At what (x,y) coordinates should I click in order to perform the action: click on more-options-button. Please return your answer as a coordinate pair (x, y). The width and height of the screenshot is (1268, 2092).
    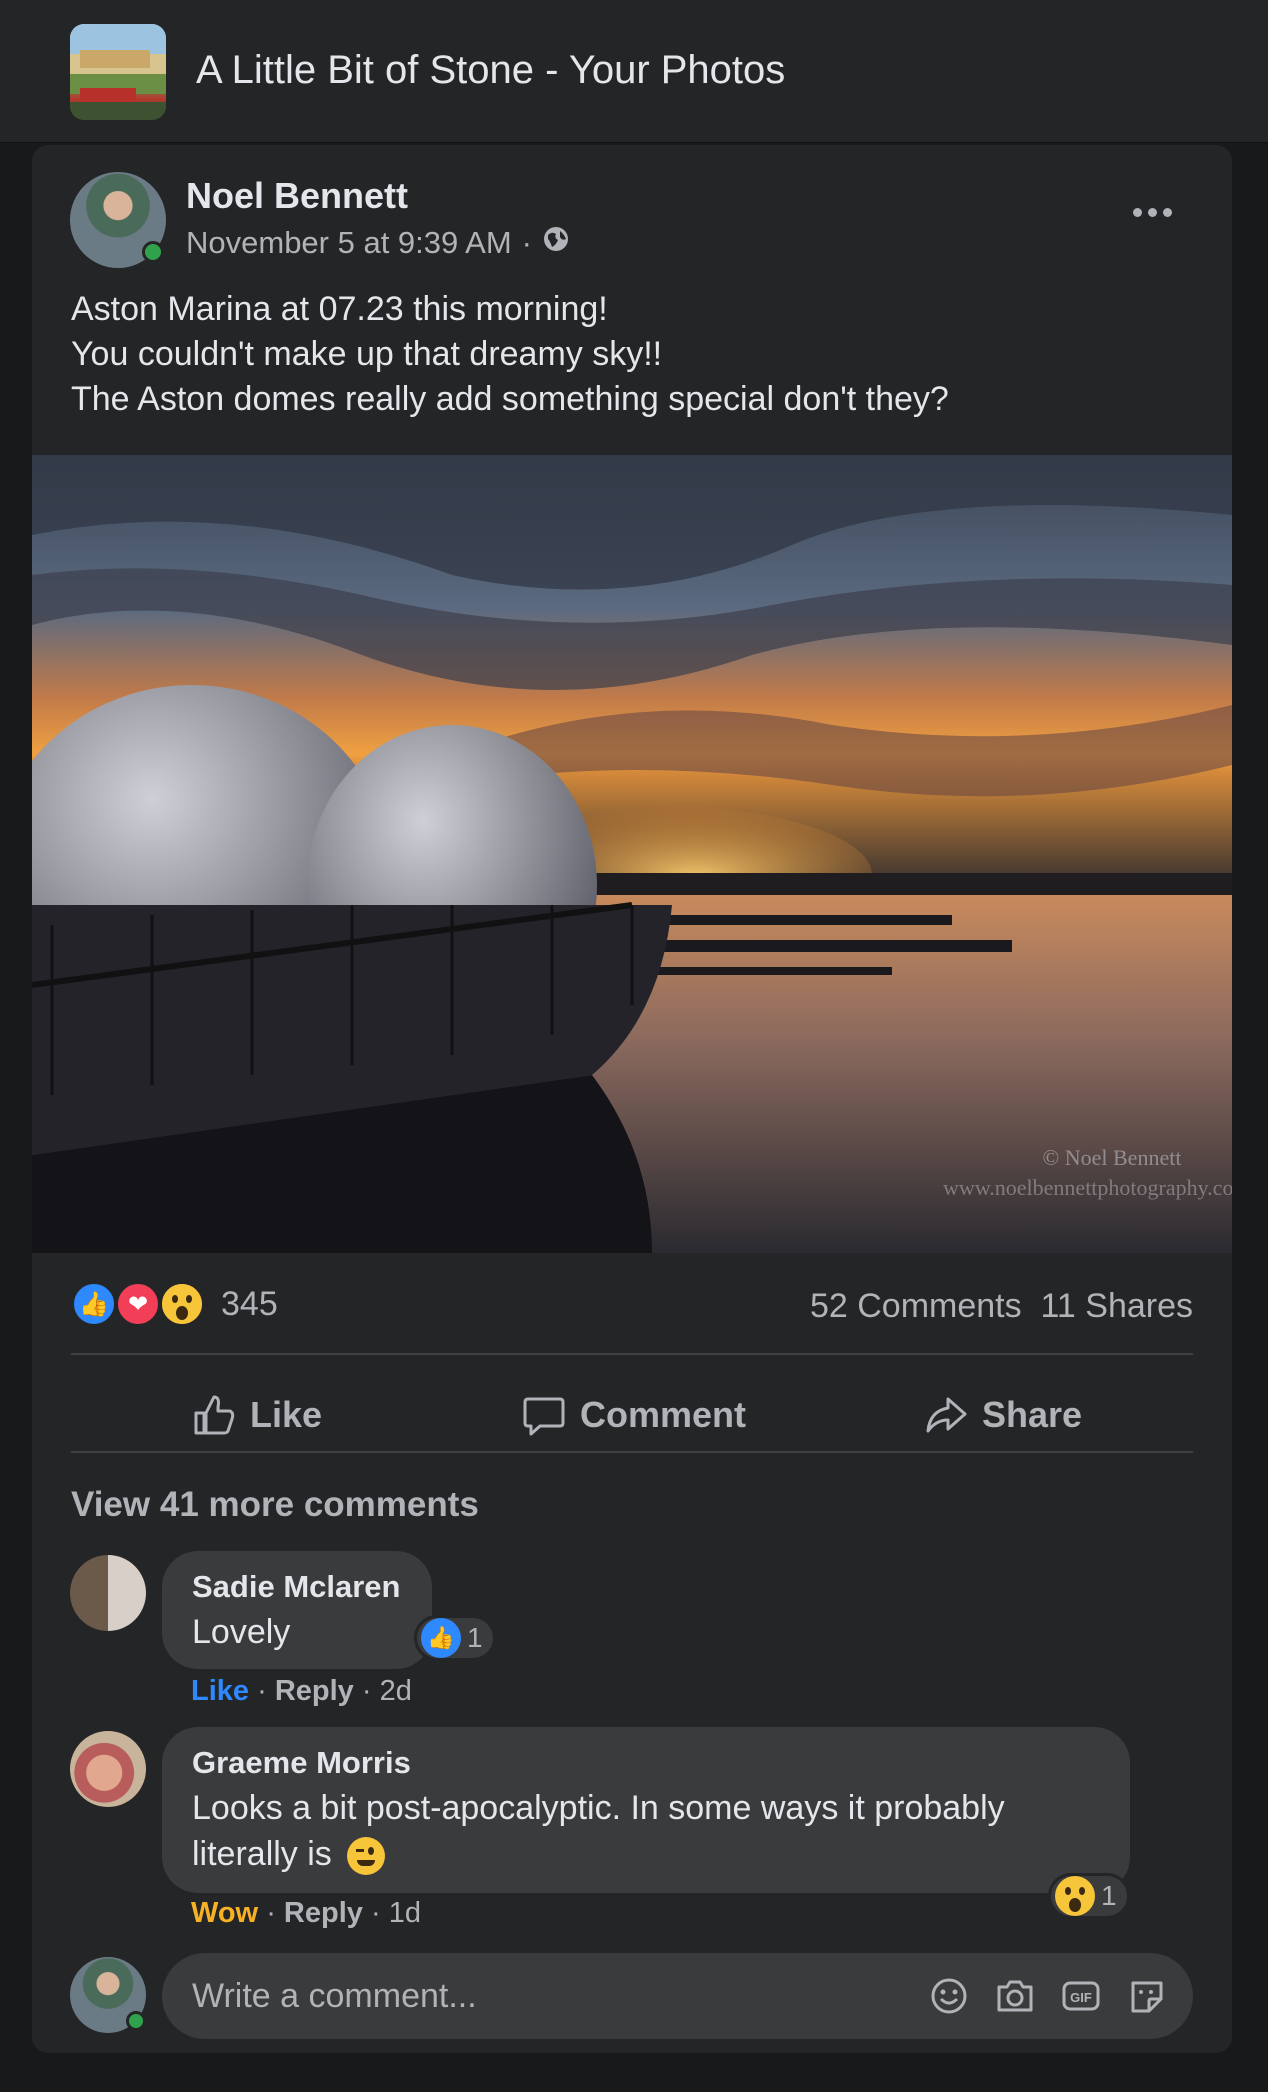
    Looking at the image, I should click on (1152, 212).